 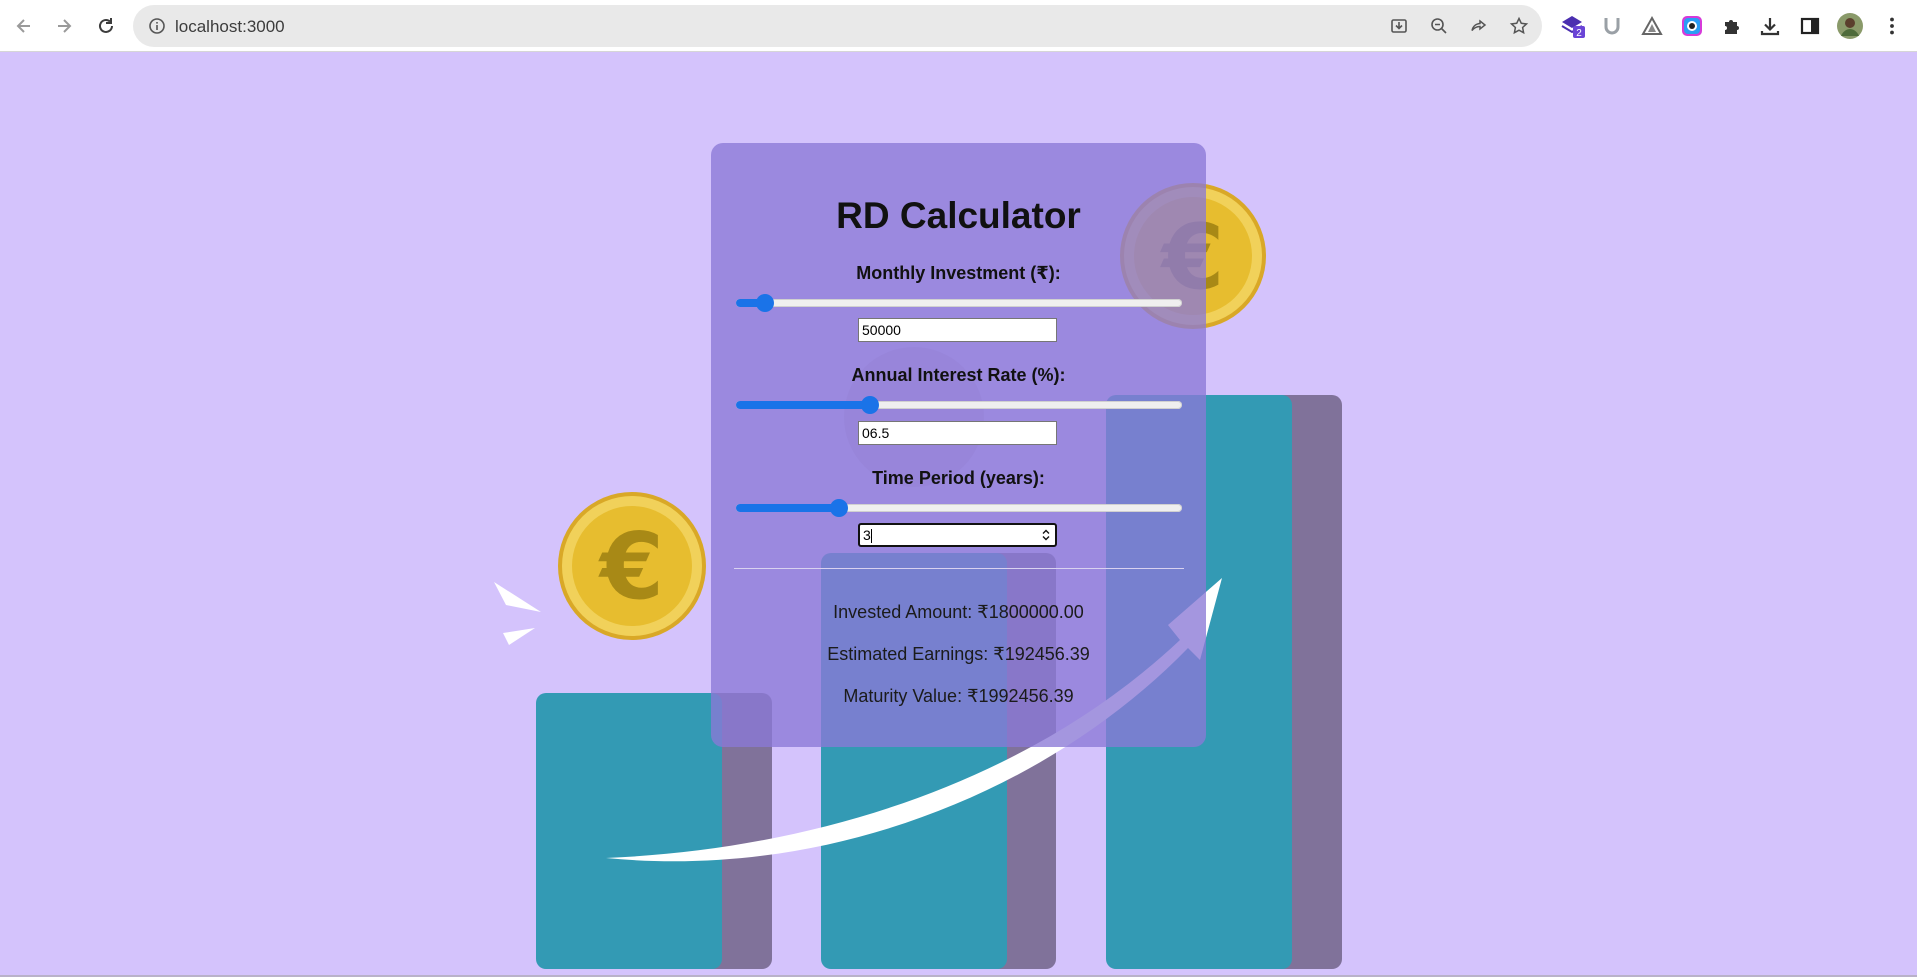 I want to click on color-extension-button, so click(x=1692, y=26).